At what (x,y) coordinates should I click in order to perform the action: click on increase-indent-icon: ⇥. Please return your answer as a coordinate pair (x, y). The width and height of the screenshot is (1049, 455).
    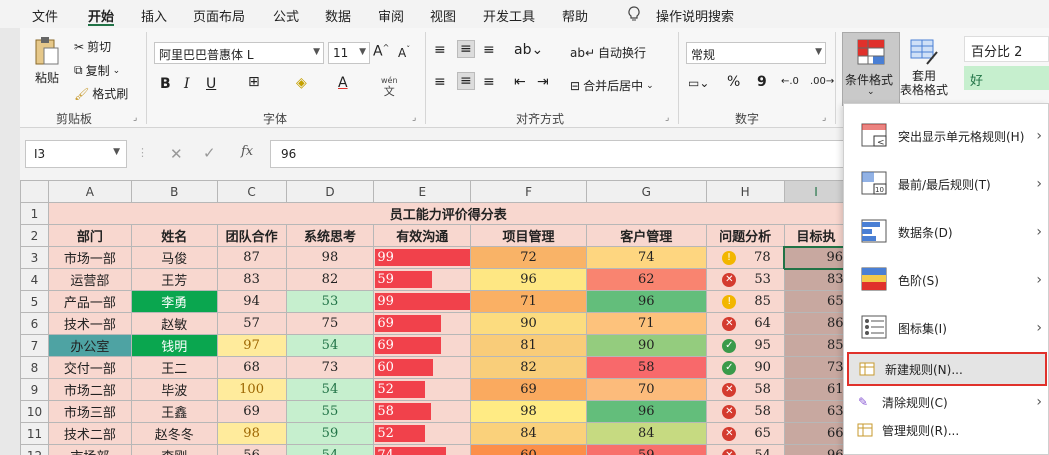
    Looking at the image, I should click on (543, 82).